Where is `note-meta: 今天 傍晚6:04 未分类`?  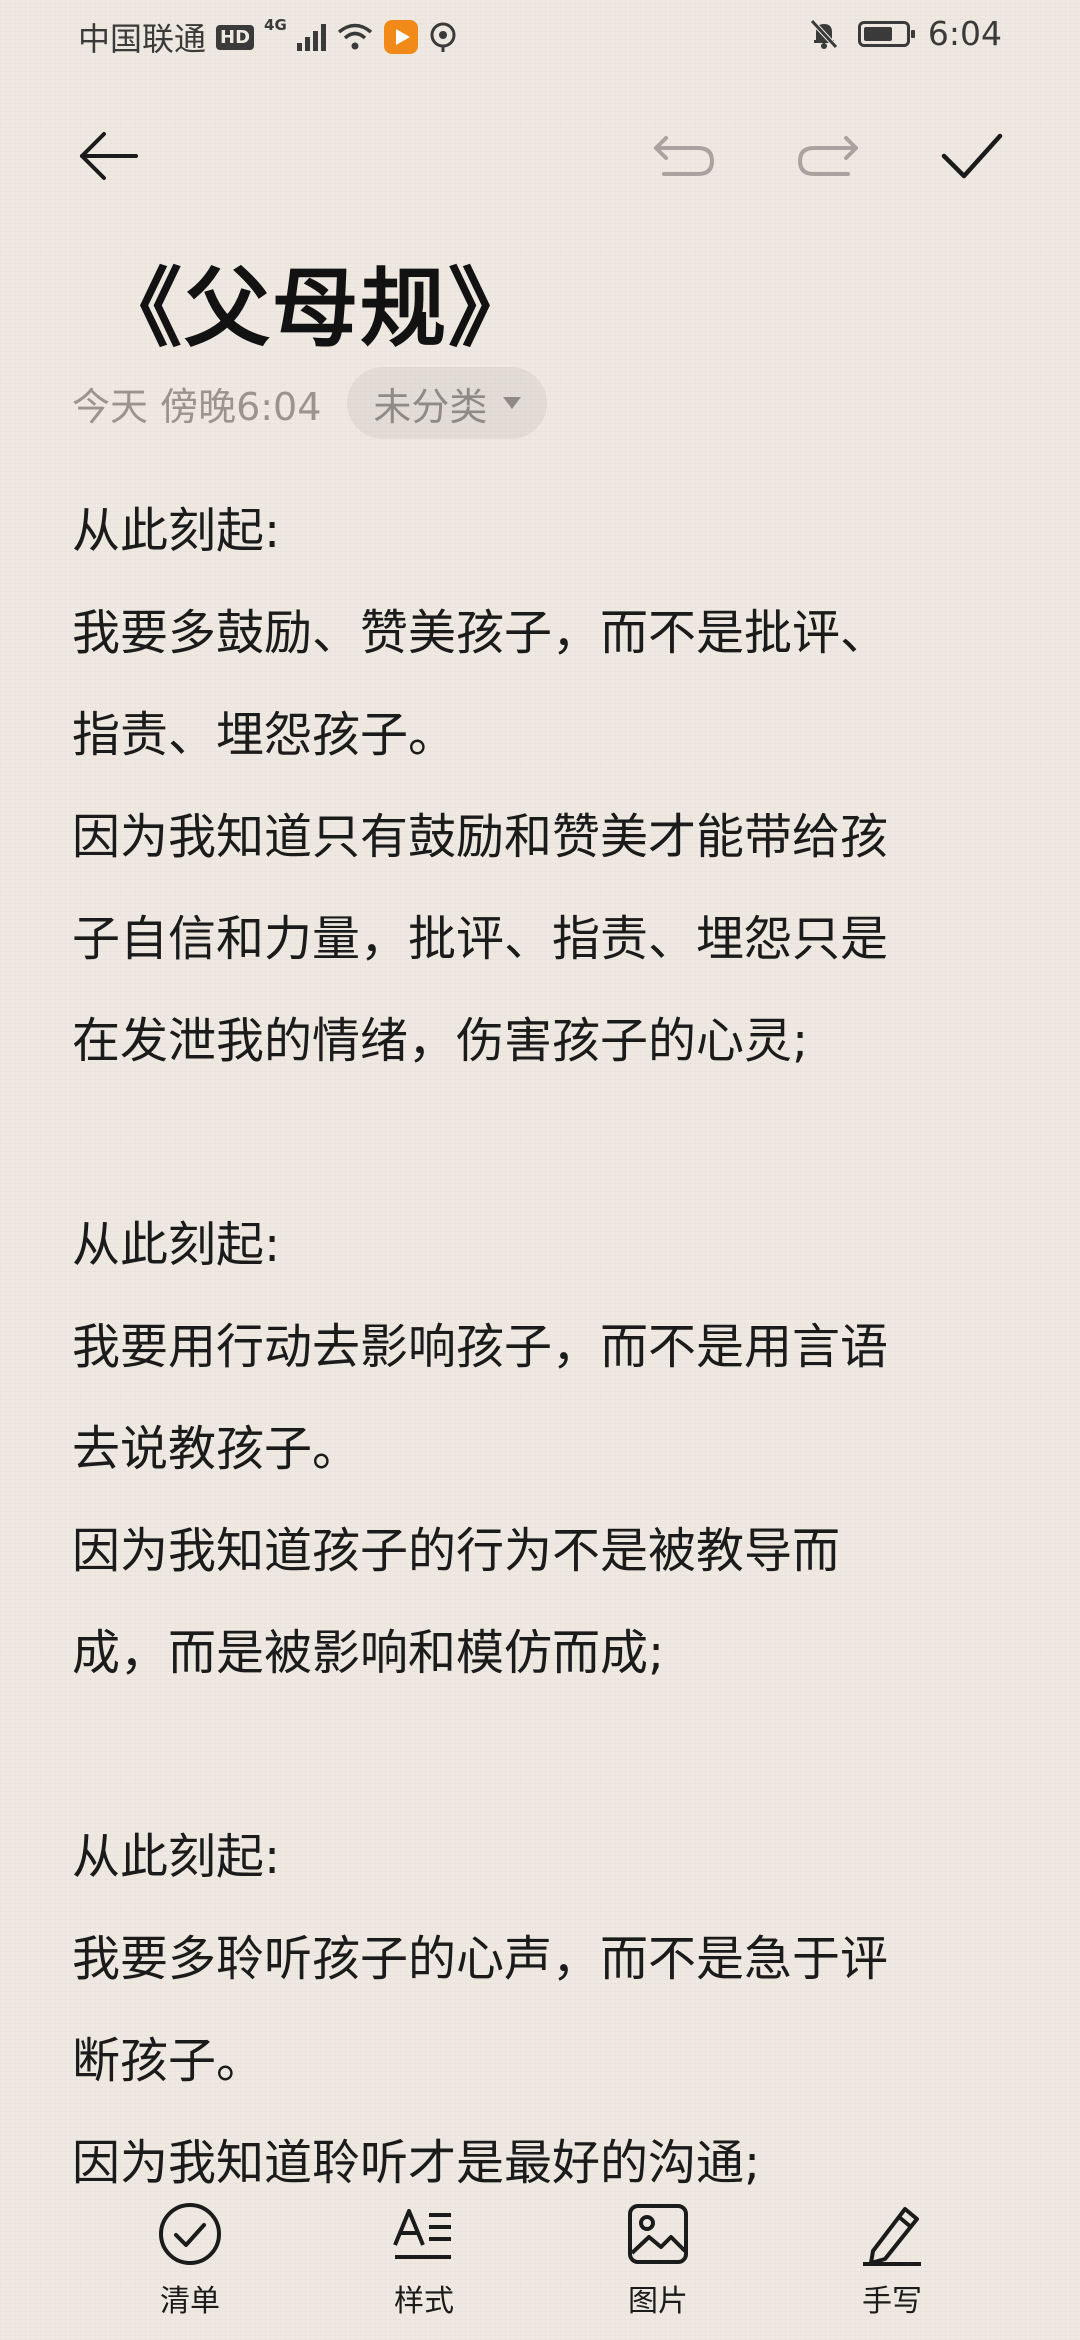 note-meta: 今天 傍晚6:04 未分类 is located at coordinates (310, 403).